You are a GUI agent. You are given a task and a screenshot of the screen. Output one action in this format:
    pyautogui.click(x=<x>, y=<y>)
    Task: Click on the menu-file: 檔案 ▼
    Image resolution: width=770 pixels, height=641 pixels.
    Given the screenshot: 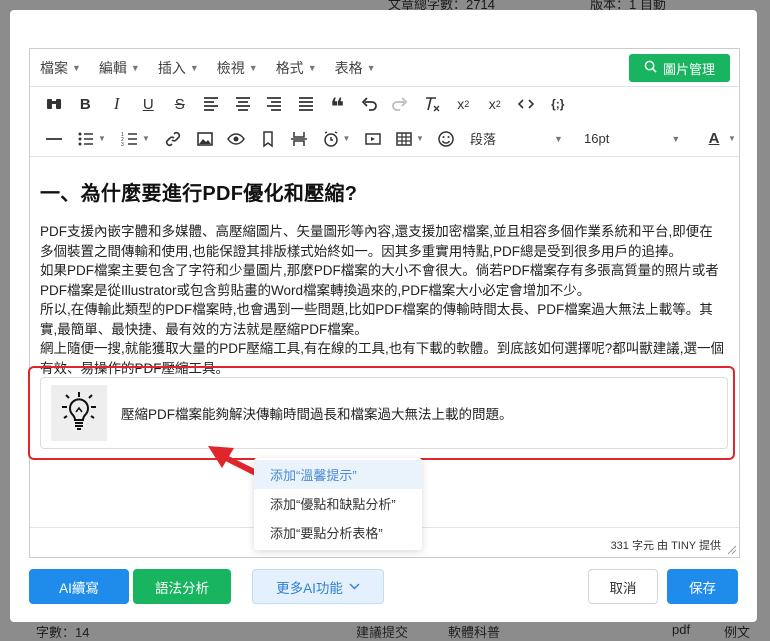 What is the action you would take?
    pyautogui.click(x=60, y=68)
    